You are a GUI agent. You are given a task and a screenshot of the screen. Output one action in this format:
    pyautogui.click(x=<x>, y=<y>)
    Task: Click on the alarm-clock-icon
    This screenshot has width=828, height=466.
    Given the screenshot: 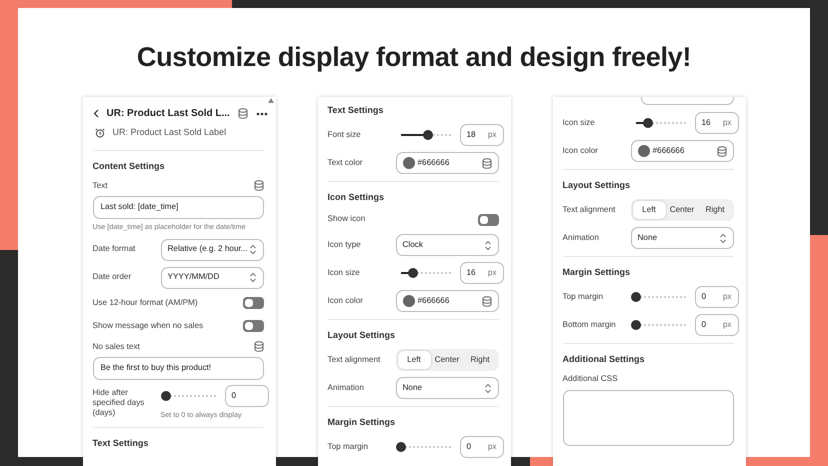 What is the action you would take?
    pyautogui.click(x=99, y=133)
    